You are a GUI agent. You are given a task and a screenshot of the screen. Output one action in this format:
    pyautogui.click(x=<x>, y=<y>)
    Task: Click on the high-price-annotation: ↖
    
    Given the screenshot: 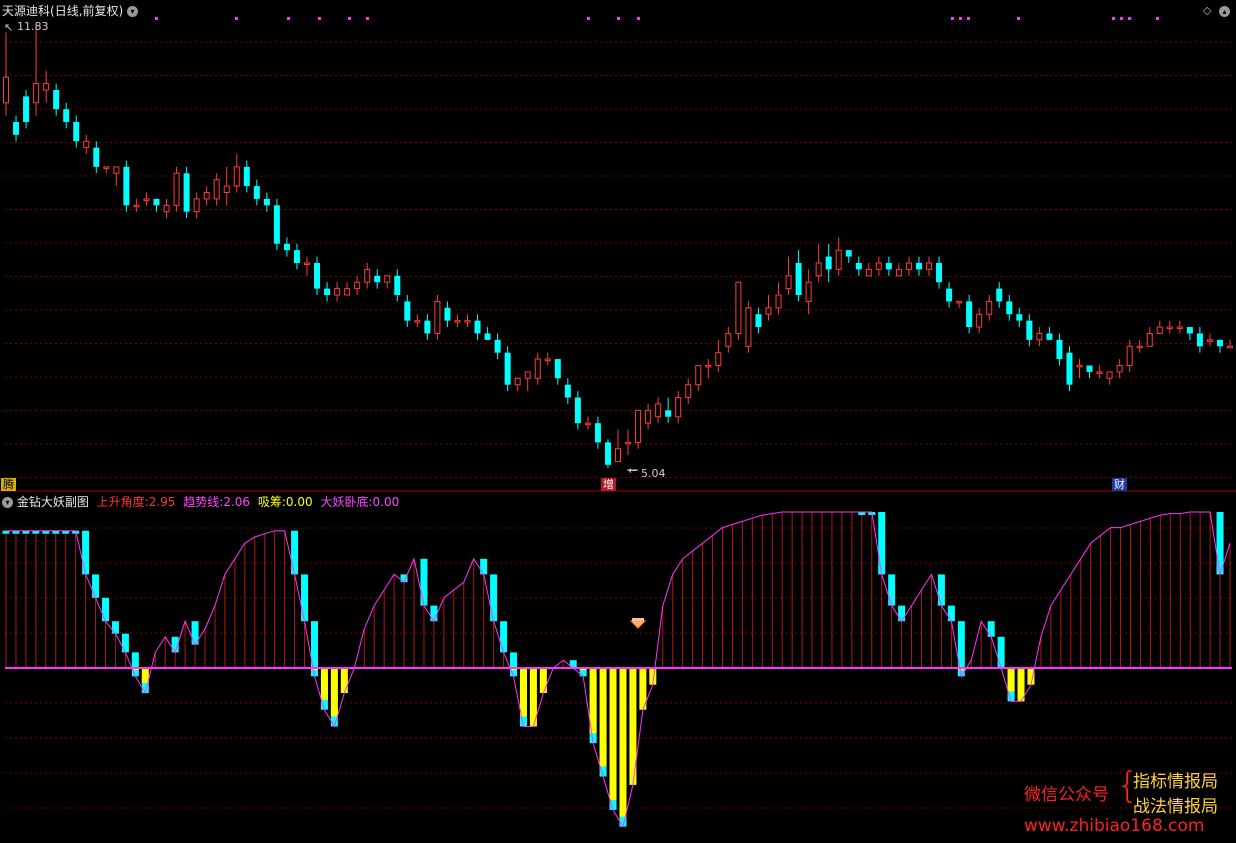 What is the action you would take?
    pyautogui.click(x=8, y=27)
    